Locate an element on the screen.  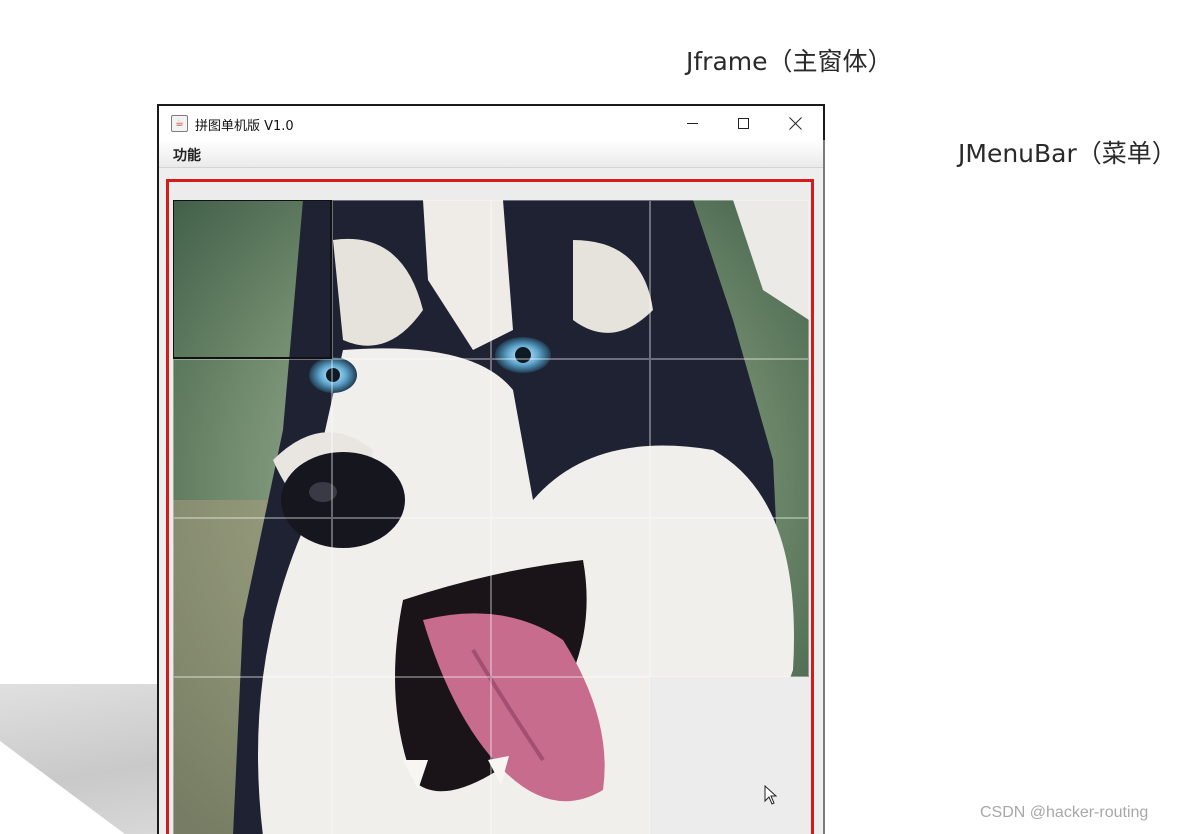
mouse-cursor-icon is located at coordinates (771, 795).